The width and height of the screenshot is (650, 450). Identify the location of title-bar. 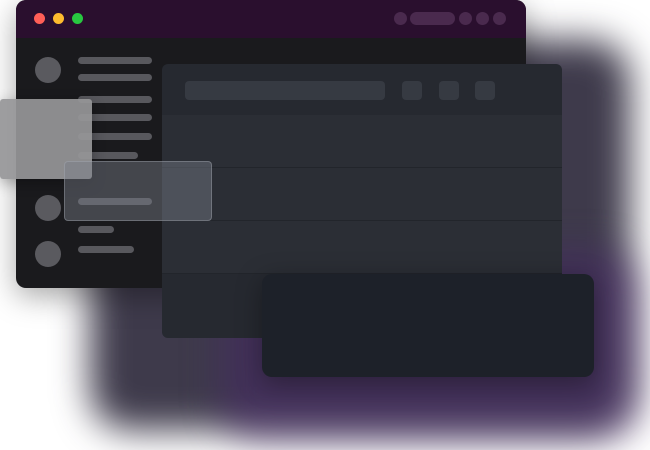
(271, 19).